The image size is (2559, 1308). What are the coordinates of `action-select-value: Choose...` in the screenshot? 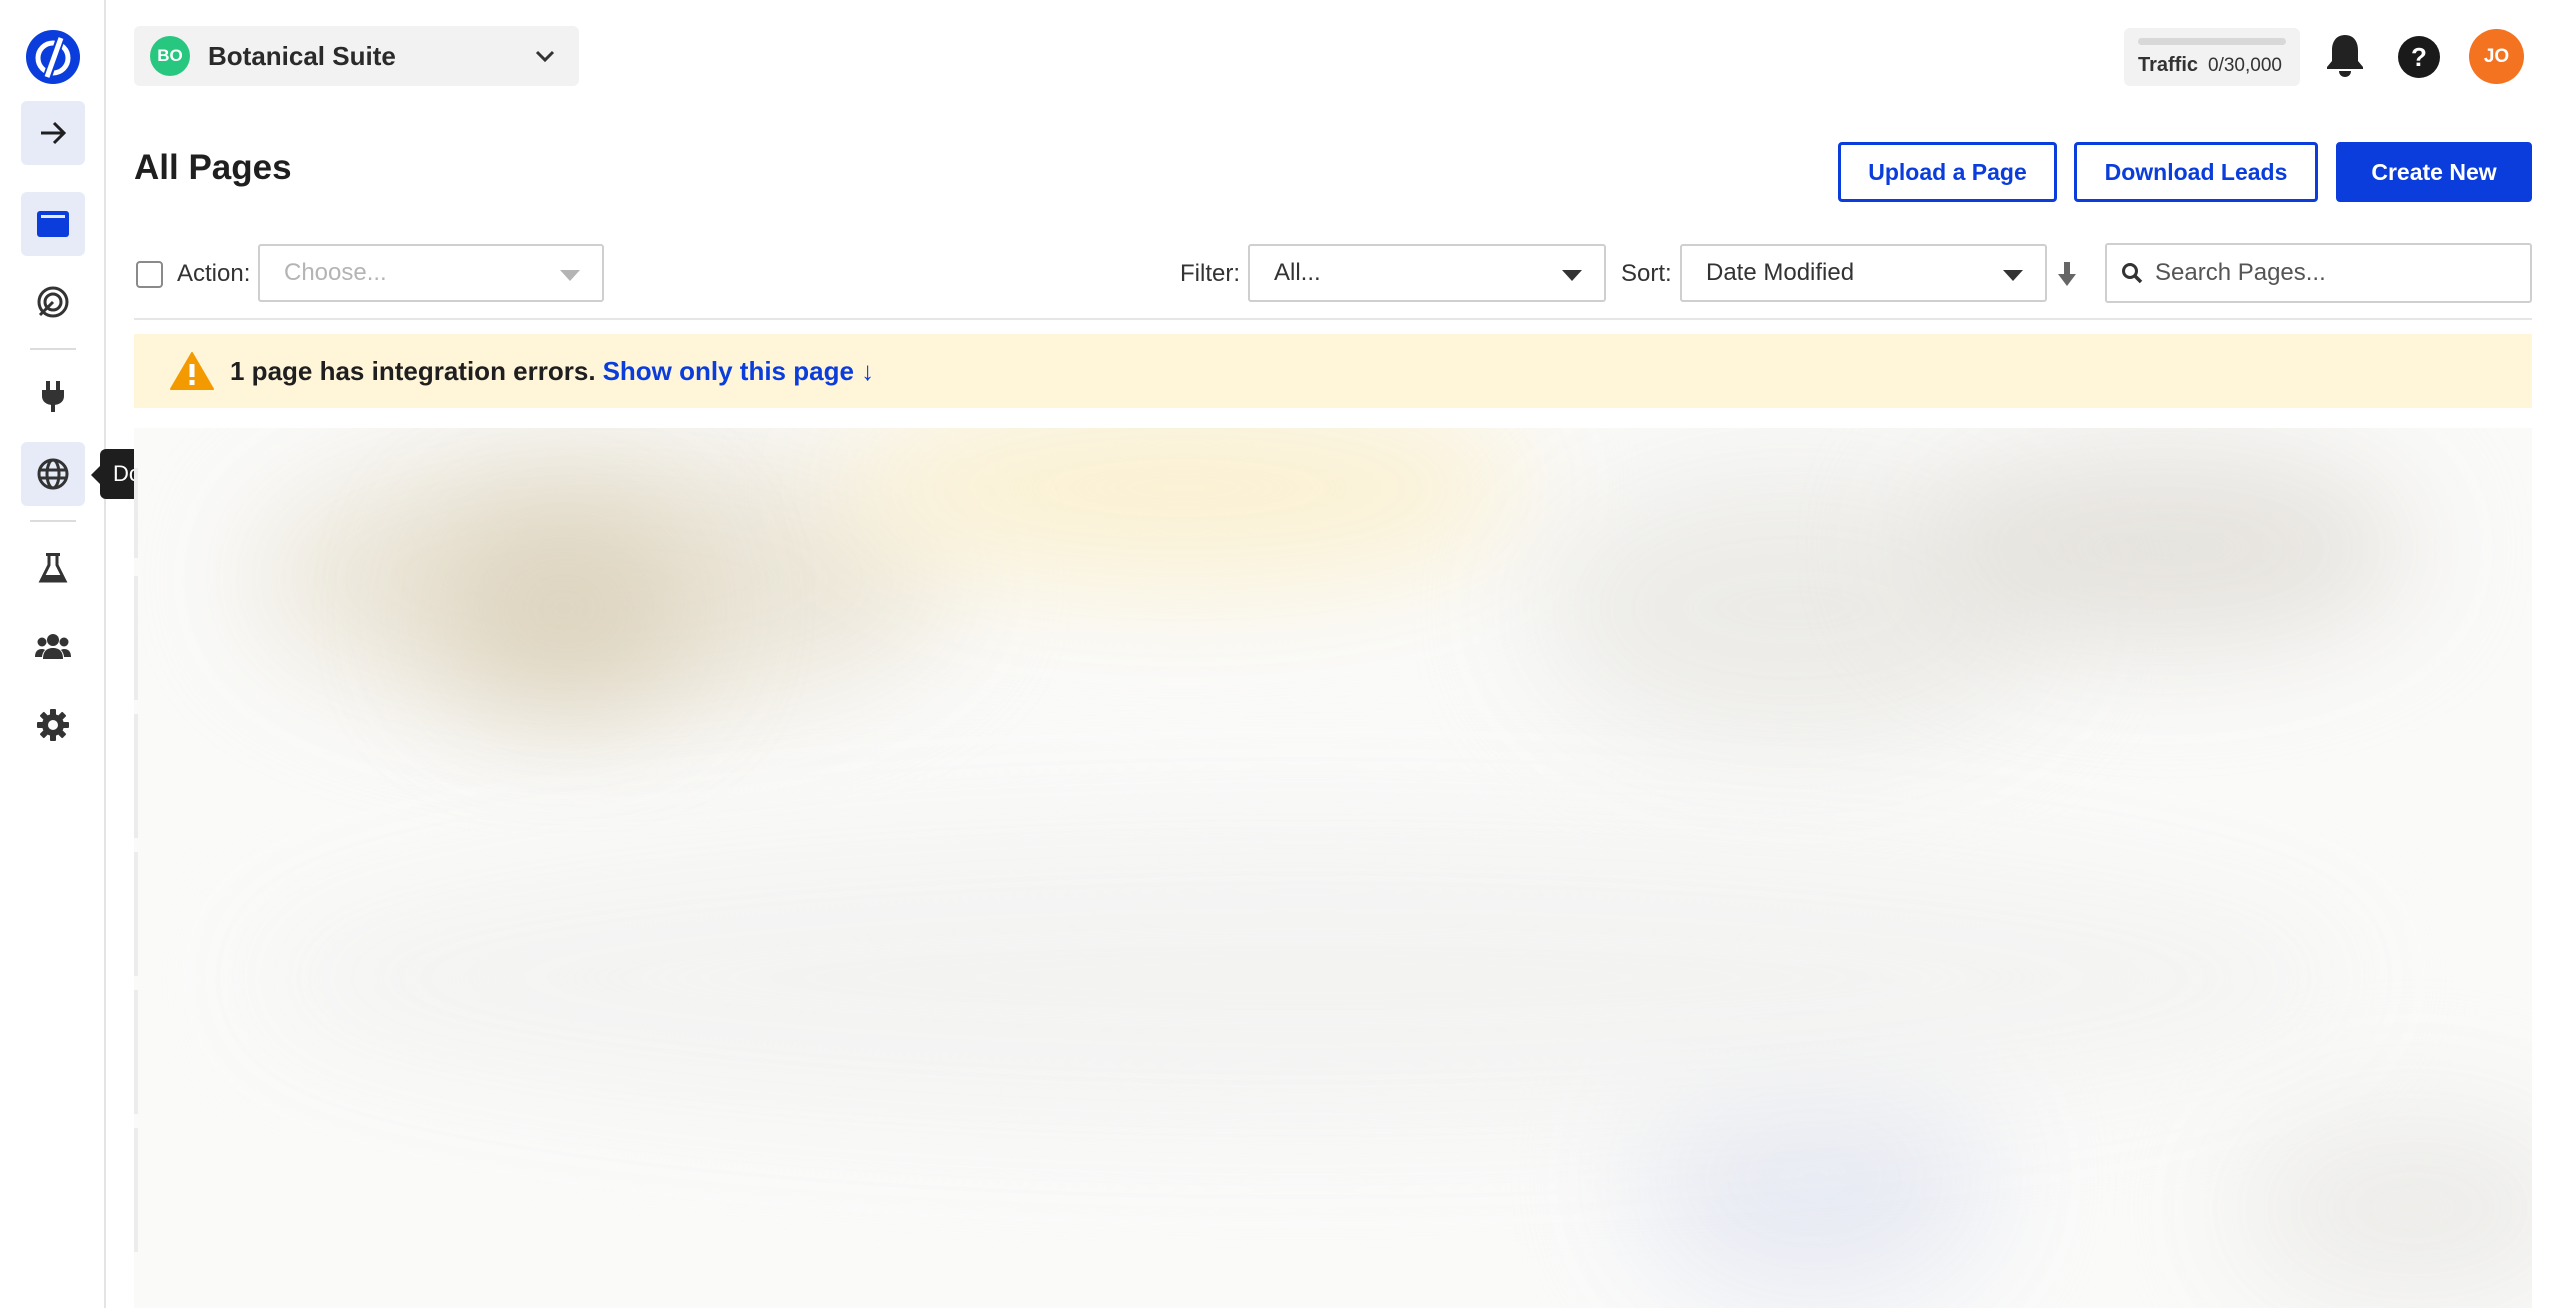 It's located at (335, 272).